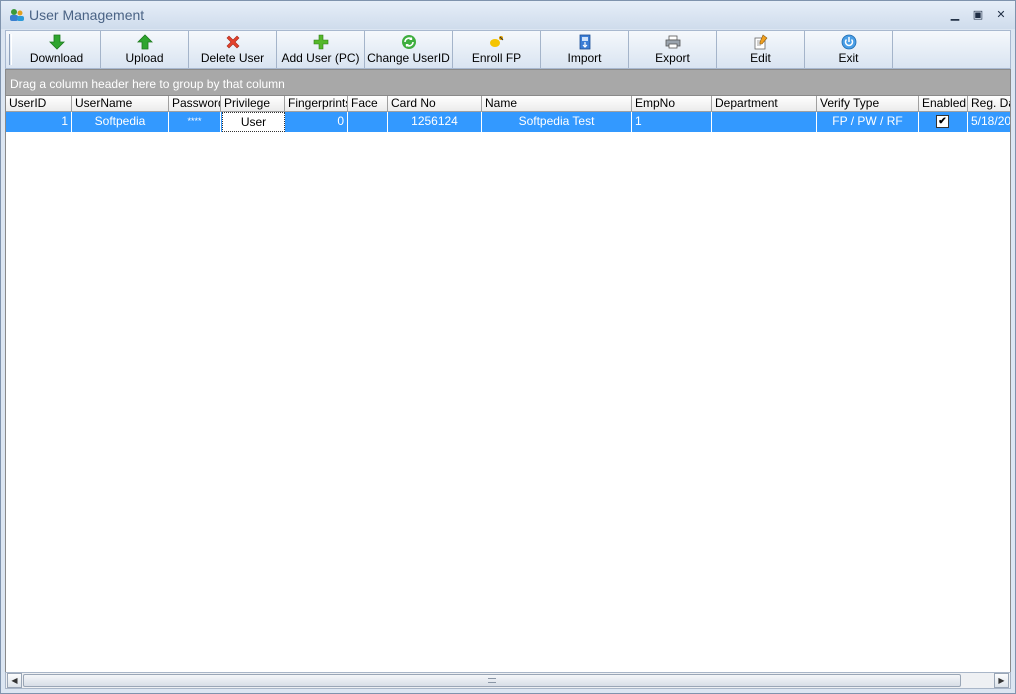  What do you see at coordinates (144, 42) in the screenshot?
I see `arrow-up-icon` at bounding box center [144, 42].